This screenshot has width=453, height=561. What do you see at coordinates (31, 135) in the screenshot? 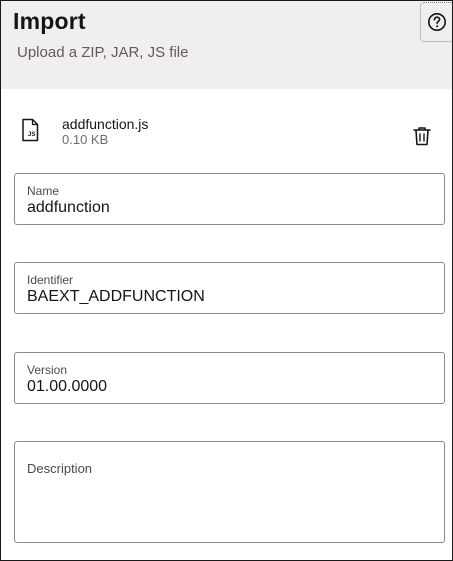
I see `js-file-icon-label: JS` at bounding box center [31, 135].